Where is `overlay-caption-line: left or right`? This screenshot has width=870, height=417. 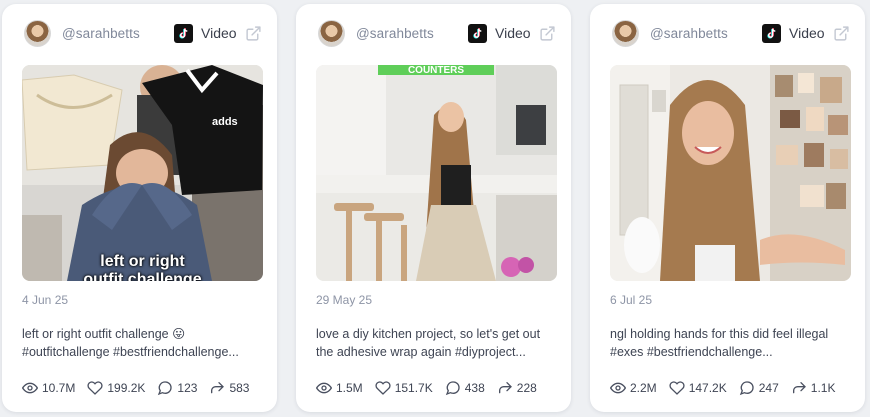 overlay-caption-line: left or right is located at coordinates (142, 261).